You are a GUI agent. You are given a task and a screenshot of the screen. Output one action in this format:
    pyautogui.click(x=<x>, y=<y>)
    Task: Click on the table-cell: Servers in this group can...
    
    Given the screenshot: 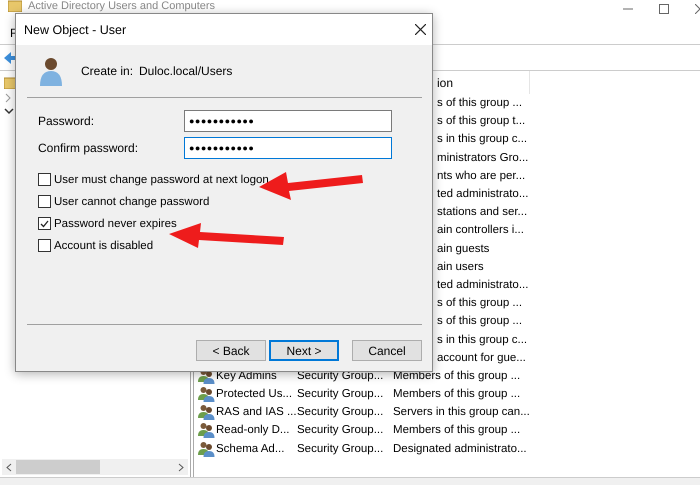 What is the action you would take?
    pyautogui.click(x=461, y=412)
    